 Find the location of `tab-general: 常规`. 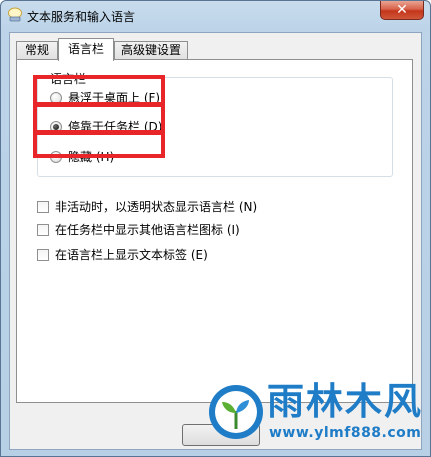

tab-general: 常规 is located at coordinates (37, 50).